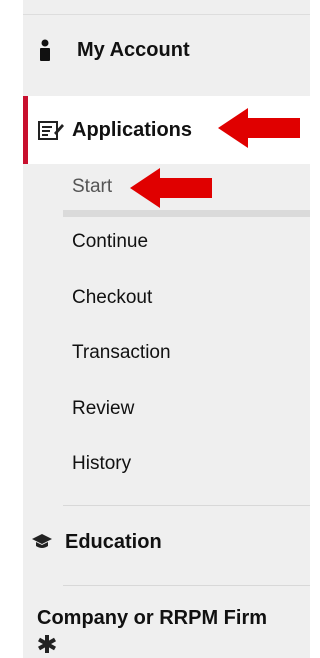  What do you see at coordinates (45, 50) in the screenshot?
I see `person-icon` at bounding box center [45, 50].